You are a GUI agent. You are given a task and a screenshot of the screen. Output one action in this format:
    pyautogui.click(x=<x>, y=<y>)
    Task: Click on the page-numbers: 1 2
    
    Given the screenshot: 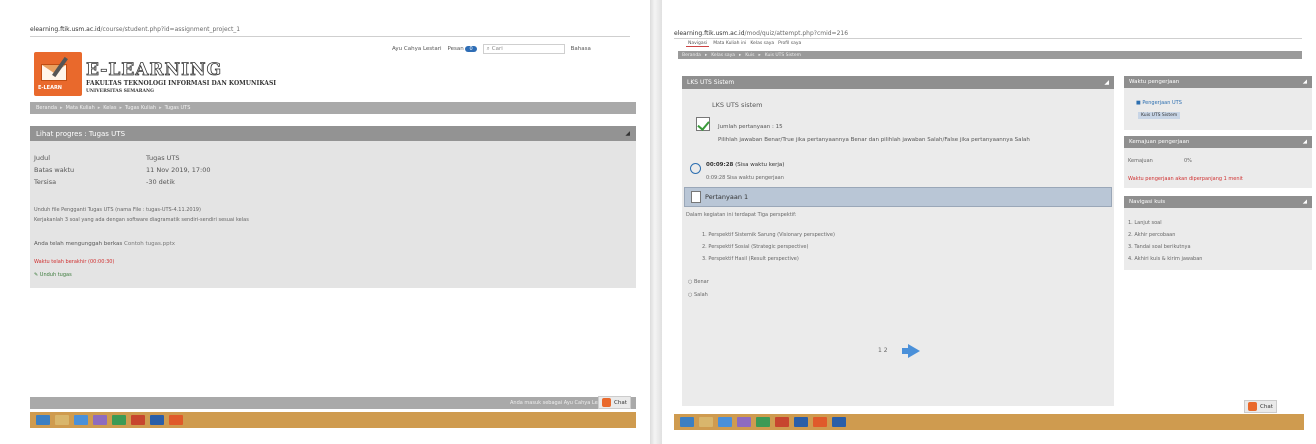 What is the action you would take?
    pyautogui.click(x=883, y=350)
    